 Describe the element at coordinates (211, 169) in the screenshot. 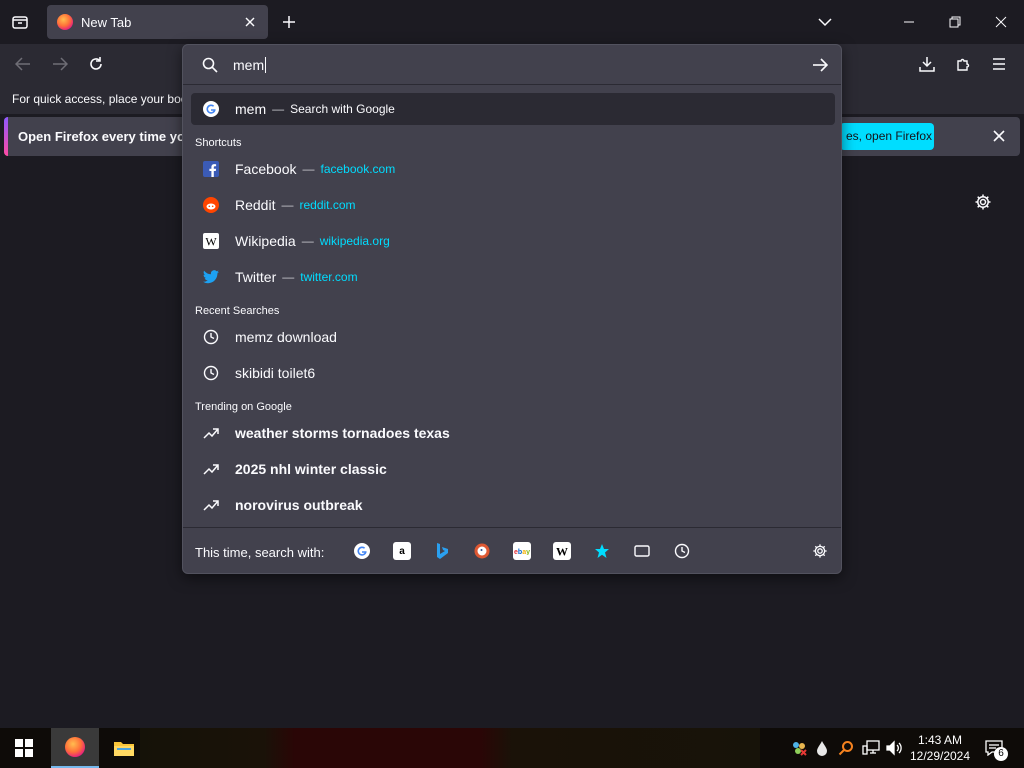

I see `facebook-icon` at that location.